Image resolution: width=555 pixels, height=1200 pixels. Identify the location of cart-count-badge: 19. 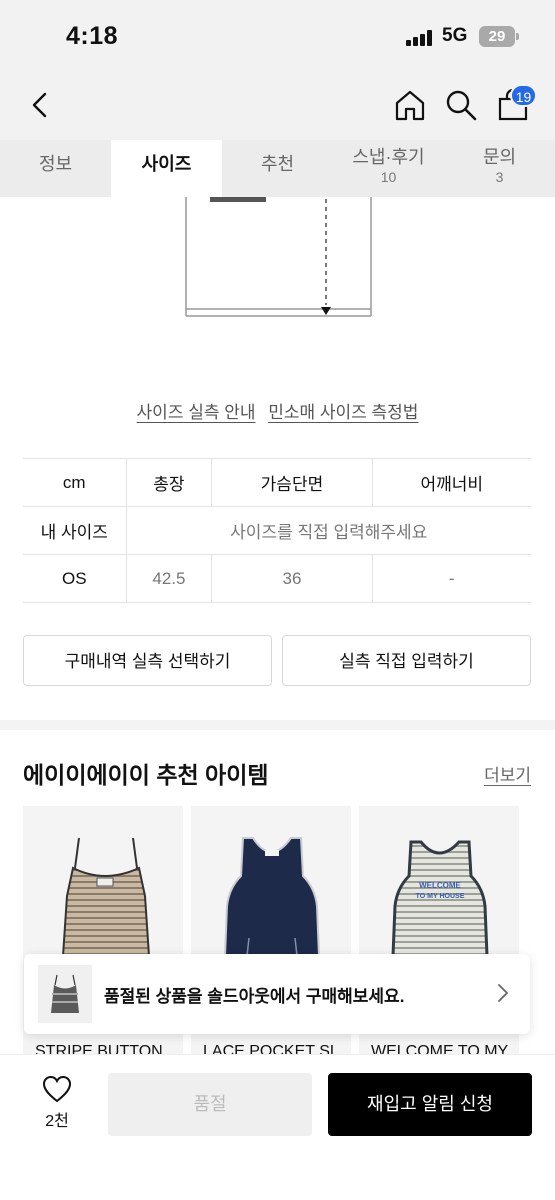
(523, 95).